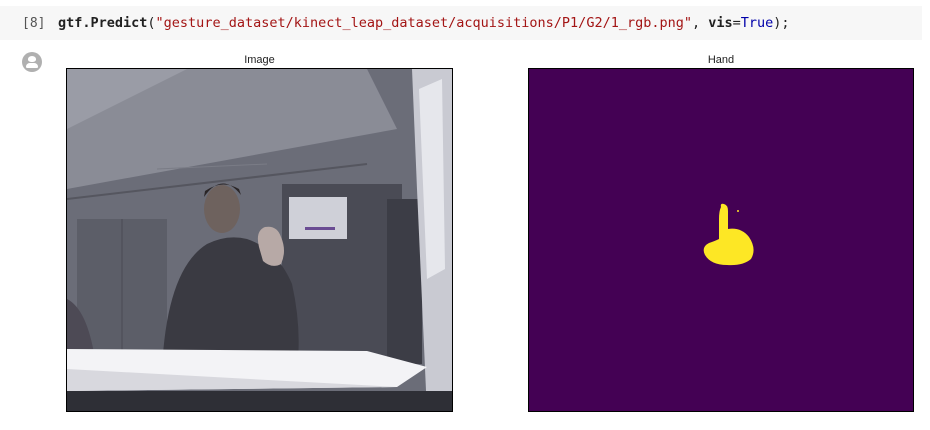  I want to click on monitor-screen, so click(318, 218).